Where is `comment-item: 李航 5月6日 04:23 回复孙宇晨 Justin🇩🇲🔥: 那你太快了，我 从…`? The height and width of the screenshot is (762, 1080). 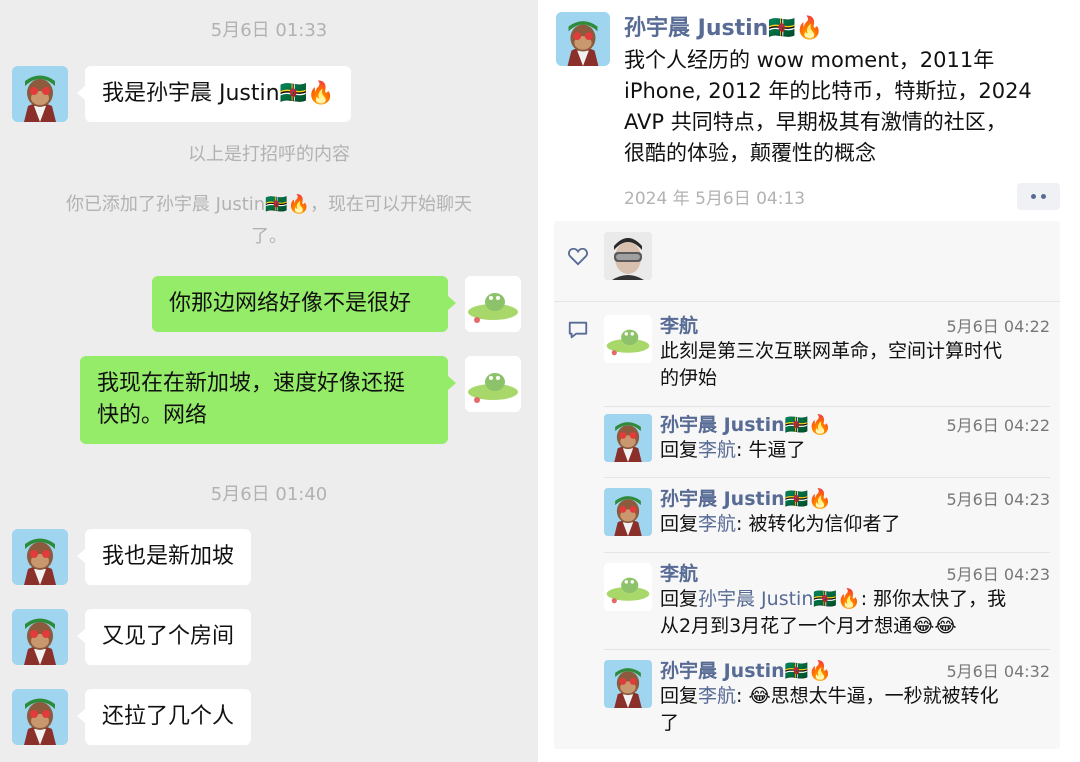
comment-item: 李航 5月6日 04:23 回复孙宇晨 Justin🇩🇲🔥: 那你太快了，我 从… is located at coordinates (827, 601).